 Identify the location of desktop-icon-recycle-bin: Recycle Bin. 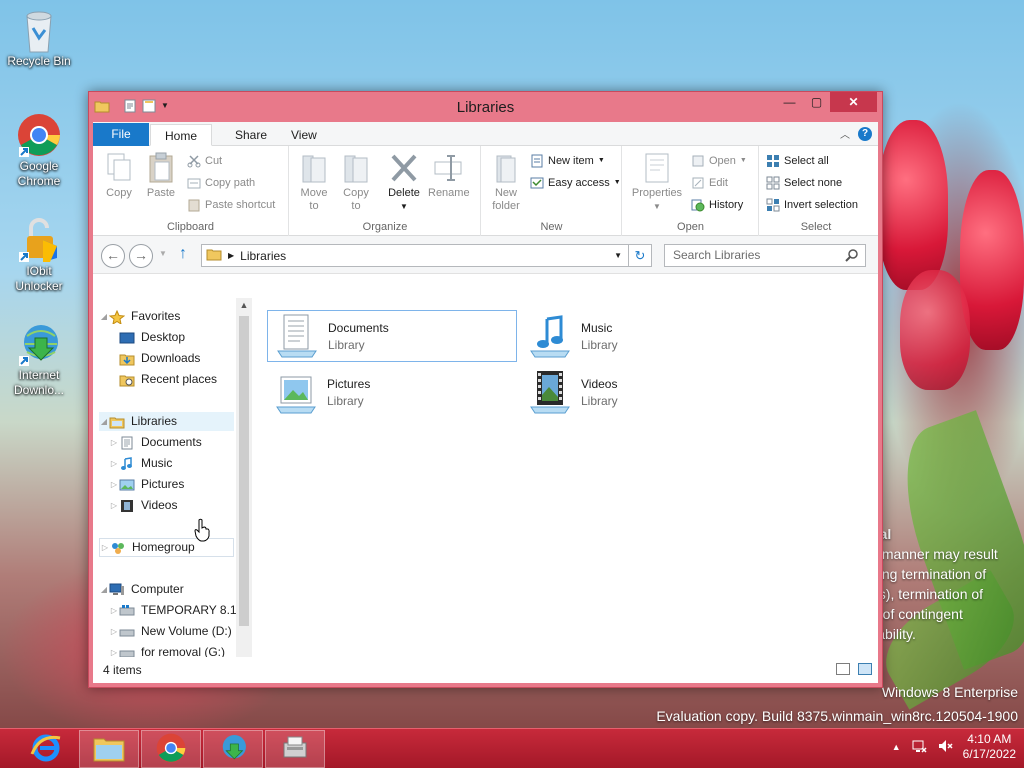
(39, 38).